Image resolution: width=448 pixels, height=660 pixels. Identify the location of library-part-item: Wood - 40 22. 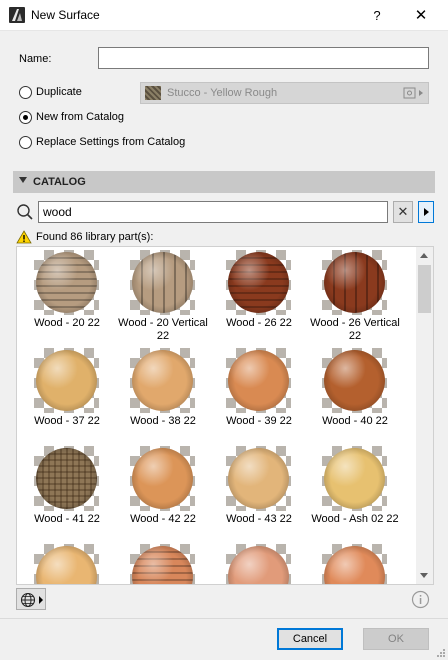
(355, 393).